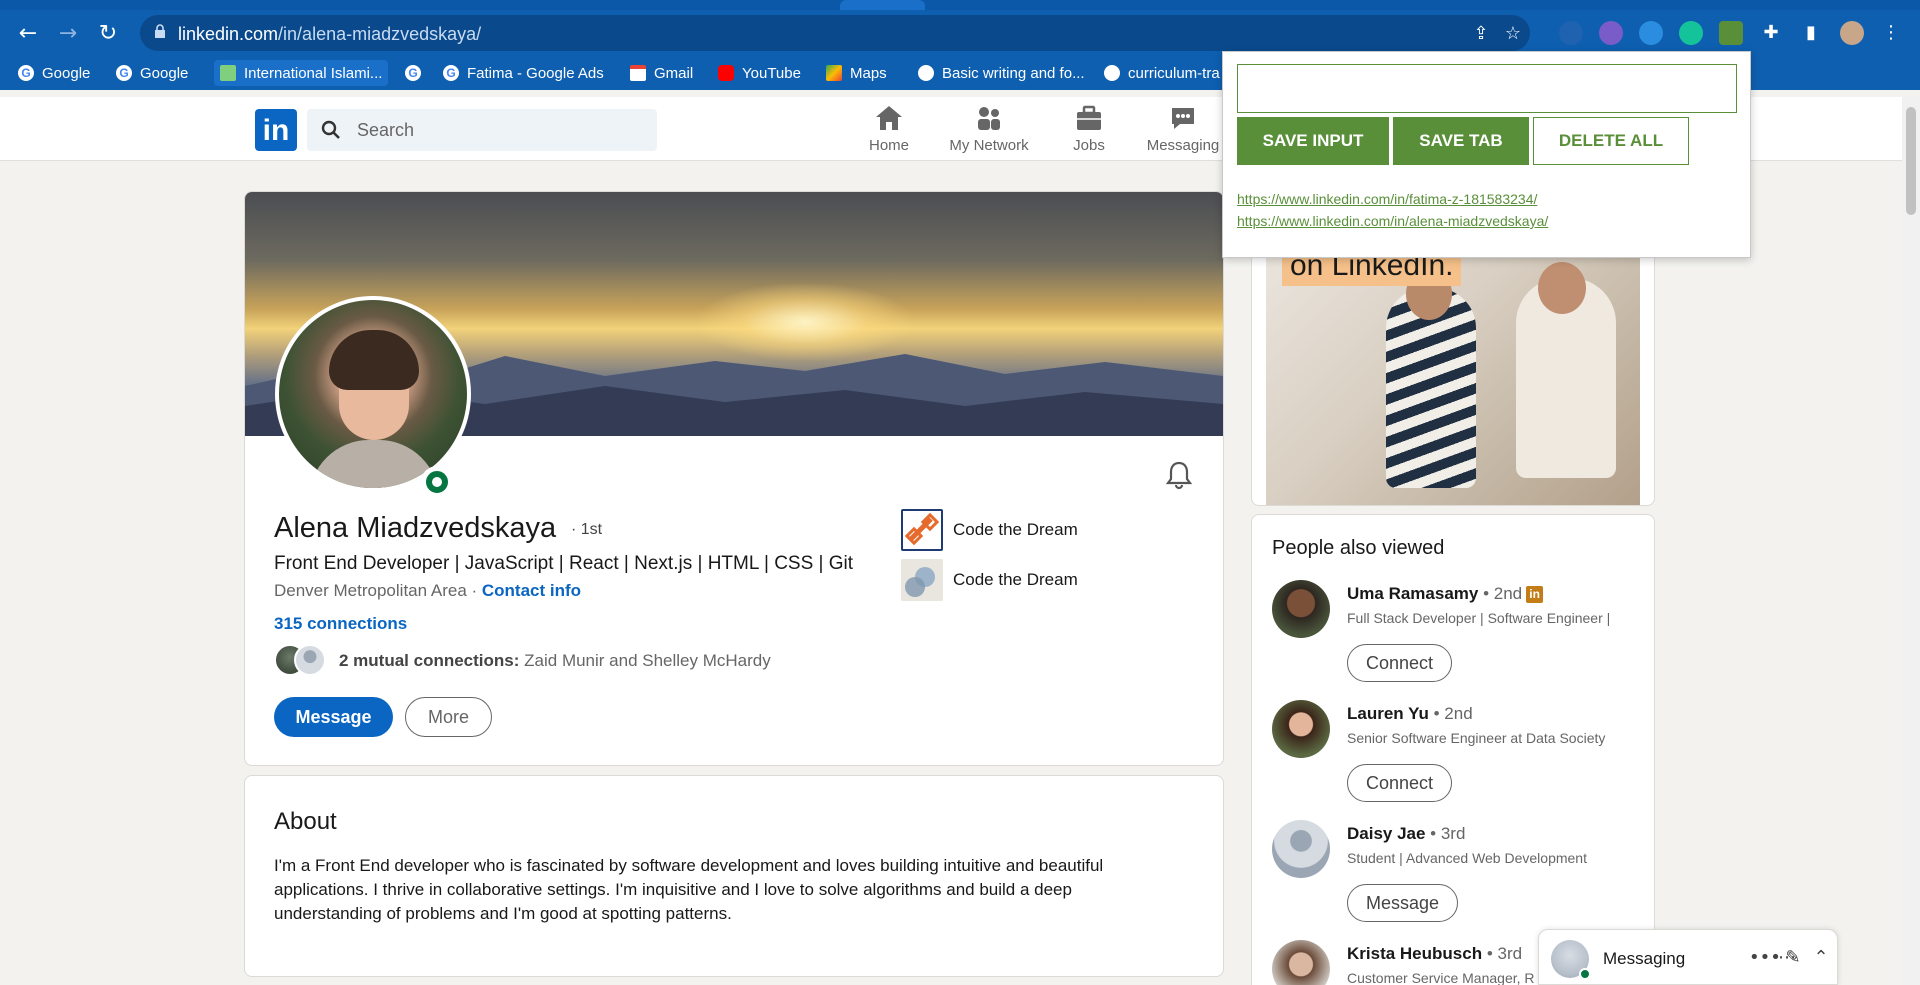 This screenshot has width=1920, height=985. What do you see at coordinates (429, 660) in the screenshot?
I see `mutual-count: 2 mutual connections:` at bounding box center [429, 660].